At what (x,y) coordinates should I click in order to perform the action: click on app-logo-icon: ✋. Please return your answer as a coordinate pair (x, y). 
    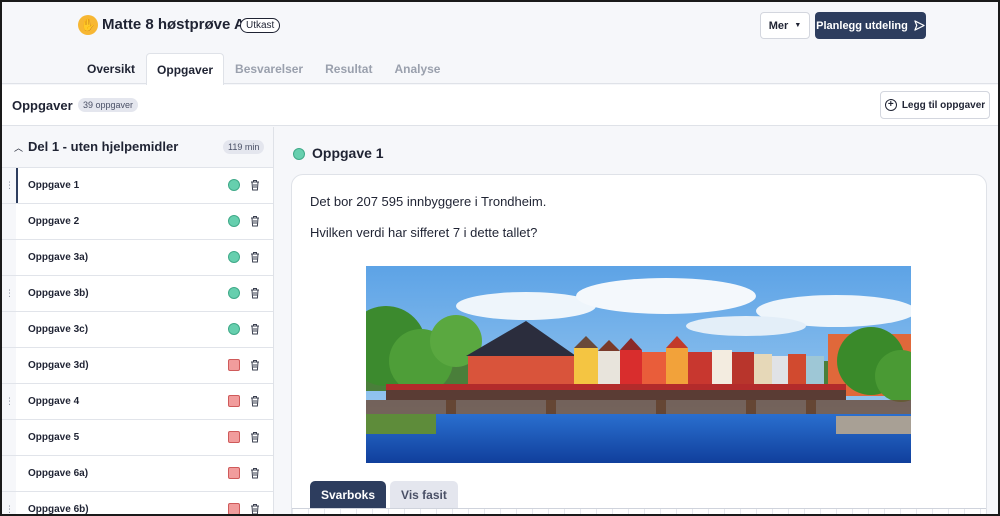
    Looking at the image, I should click on (88, 25).